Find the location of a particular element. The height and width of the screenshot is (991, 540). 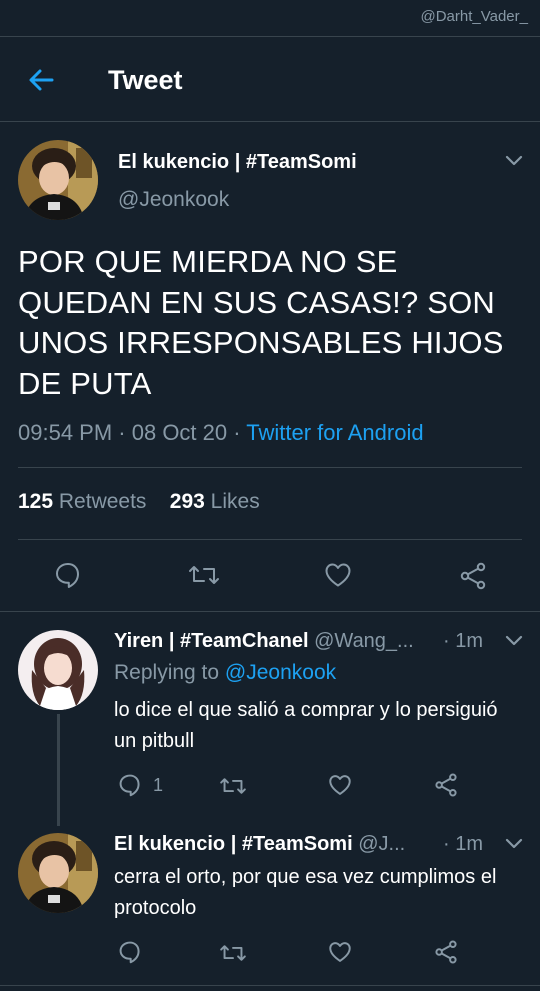

tweet-source-link: Twitter for Android is located at coordinates (334, 432).